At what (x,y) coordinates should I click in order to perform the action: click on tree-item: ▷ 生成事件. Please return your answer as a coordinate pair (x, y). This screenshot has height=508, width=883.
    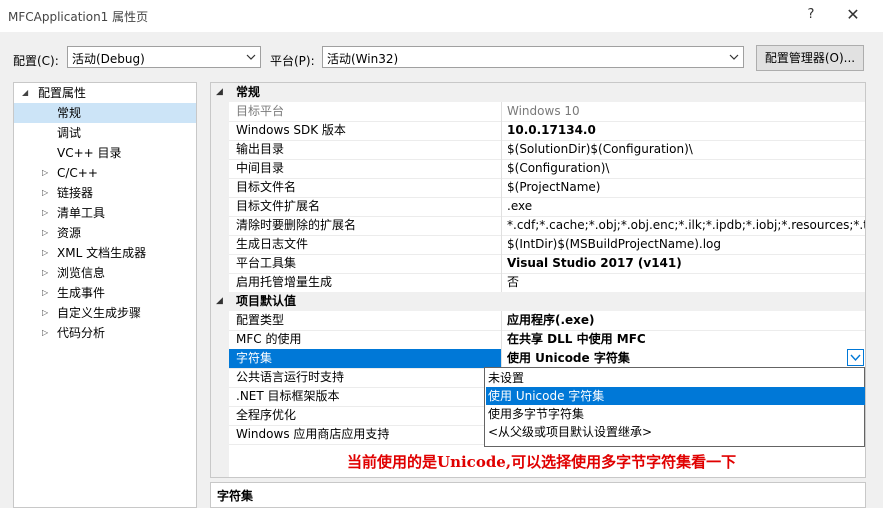
    Looking at the image, I should click on (105, 293).